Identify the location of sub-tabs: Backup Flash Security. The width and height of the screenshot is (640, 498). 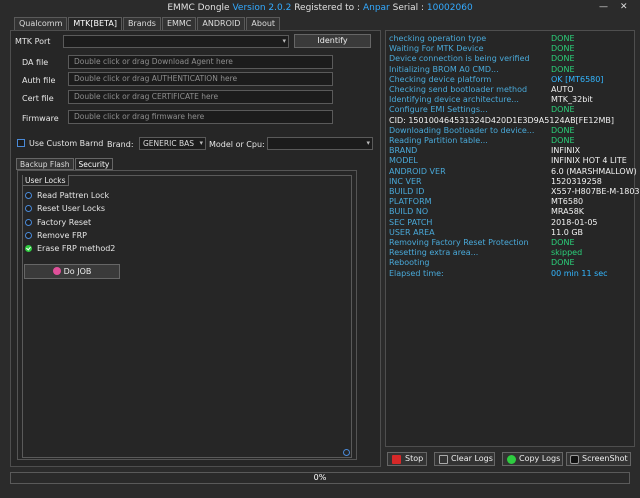
(65, 164).